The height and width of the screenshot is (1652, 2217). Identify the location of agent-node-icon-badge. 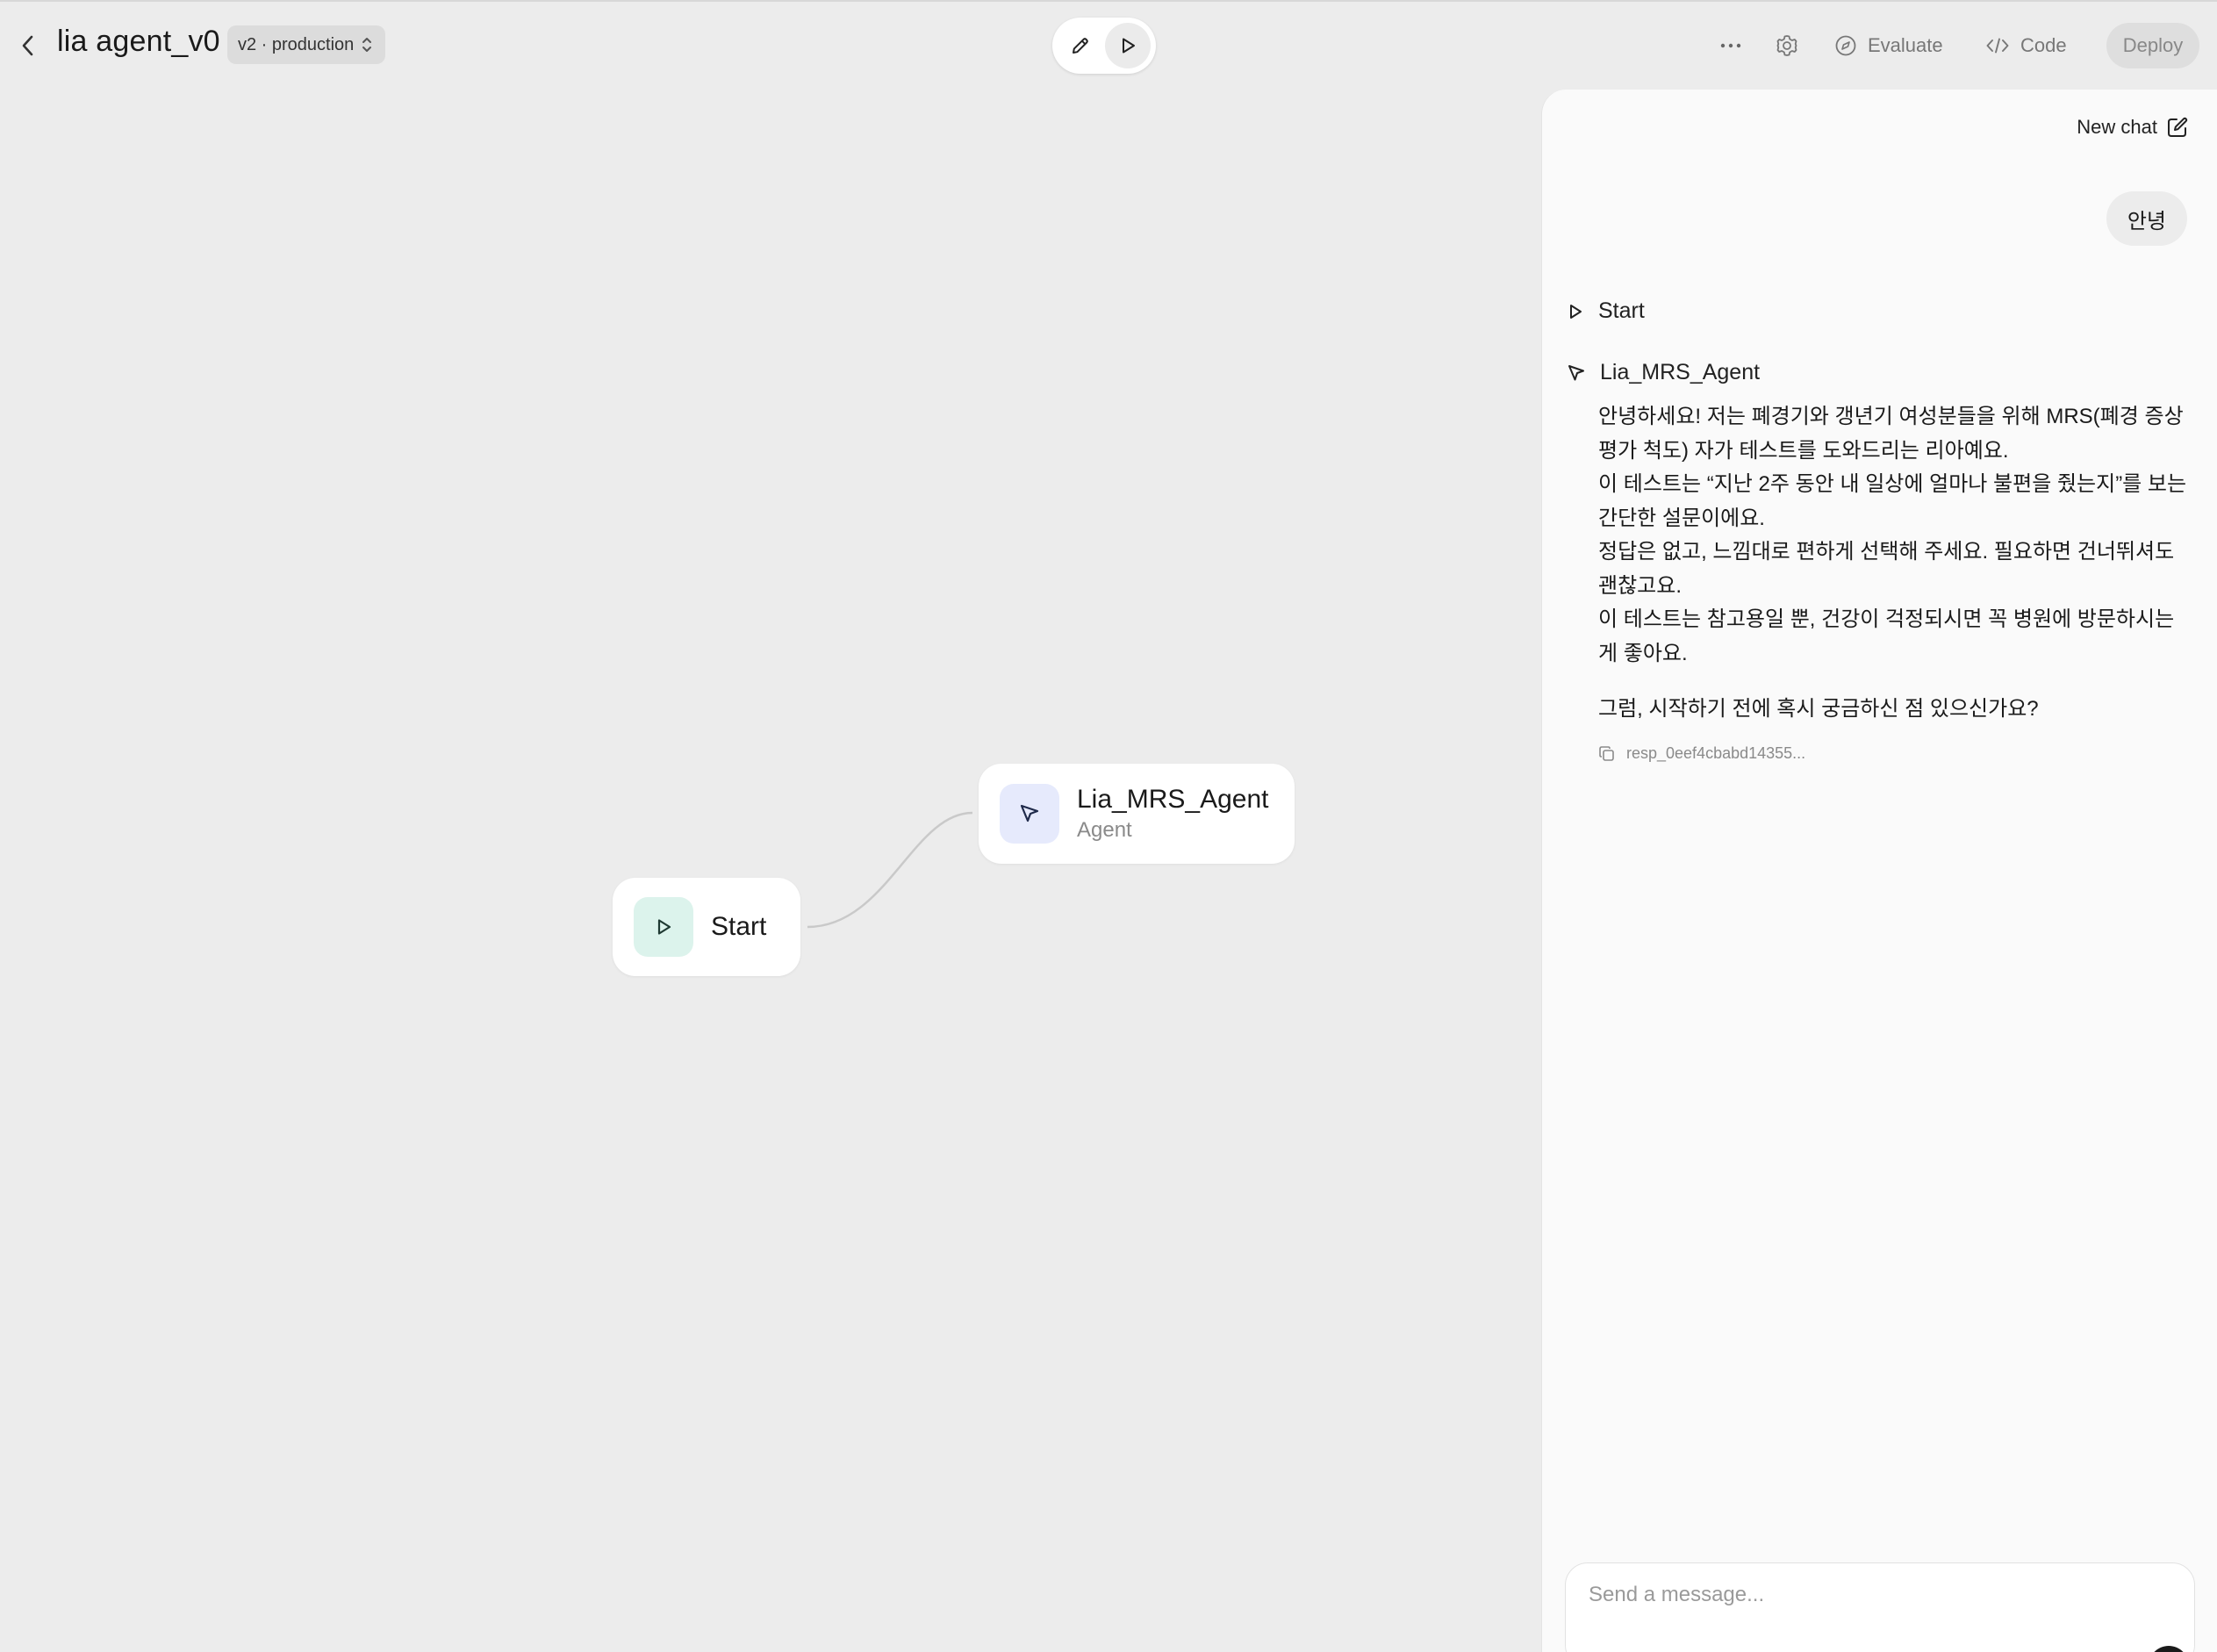
(1029, 814).